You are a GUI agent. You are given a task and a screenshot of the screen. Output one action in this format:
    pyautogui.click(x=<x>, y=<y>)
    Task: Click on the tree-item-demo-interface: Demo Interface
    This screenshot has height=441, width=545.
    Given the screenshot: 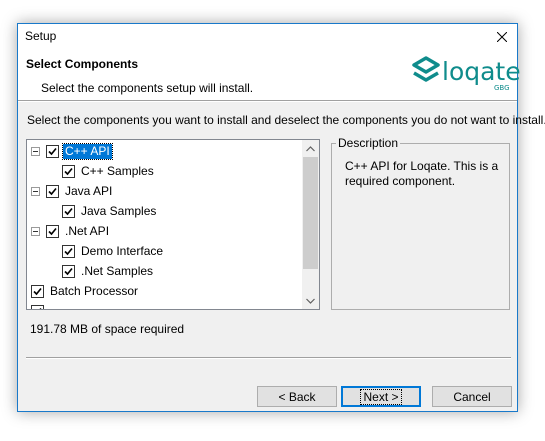 What is the action you would take?
    pyautogui.click(x=113, y=251)
    